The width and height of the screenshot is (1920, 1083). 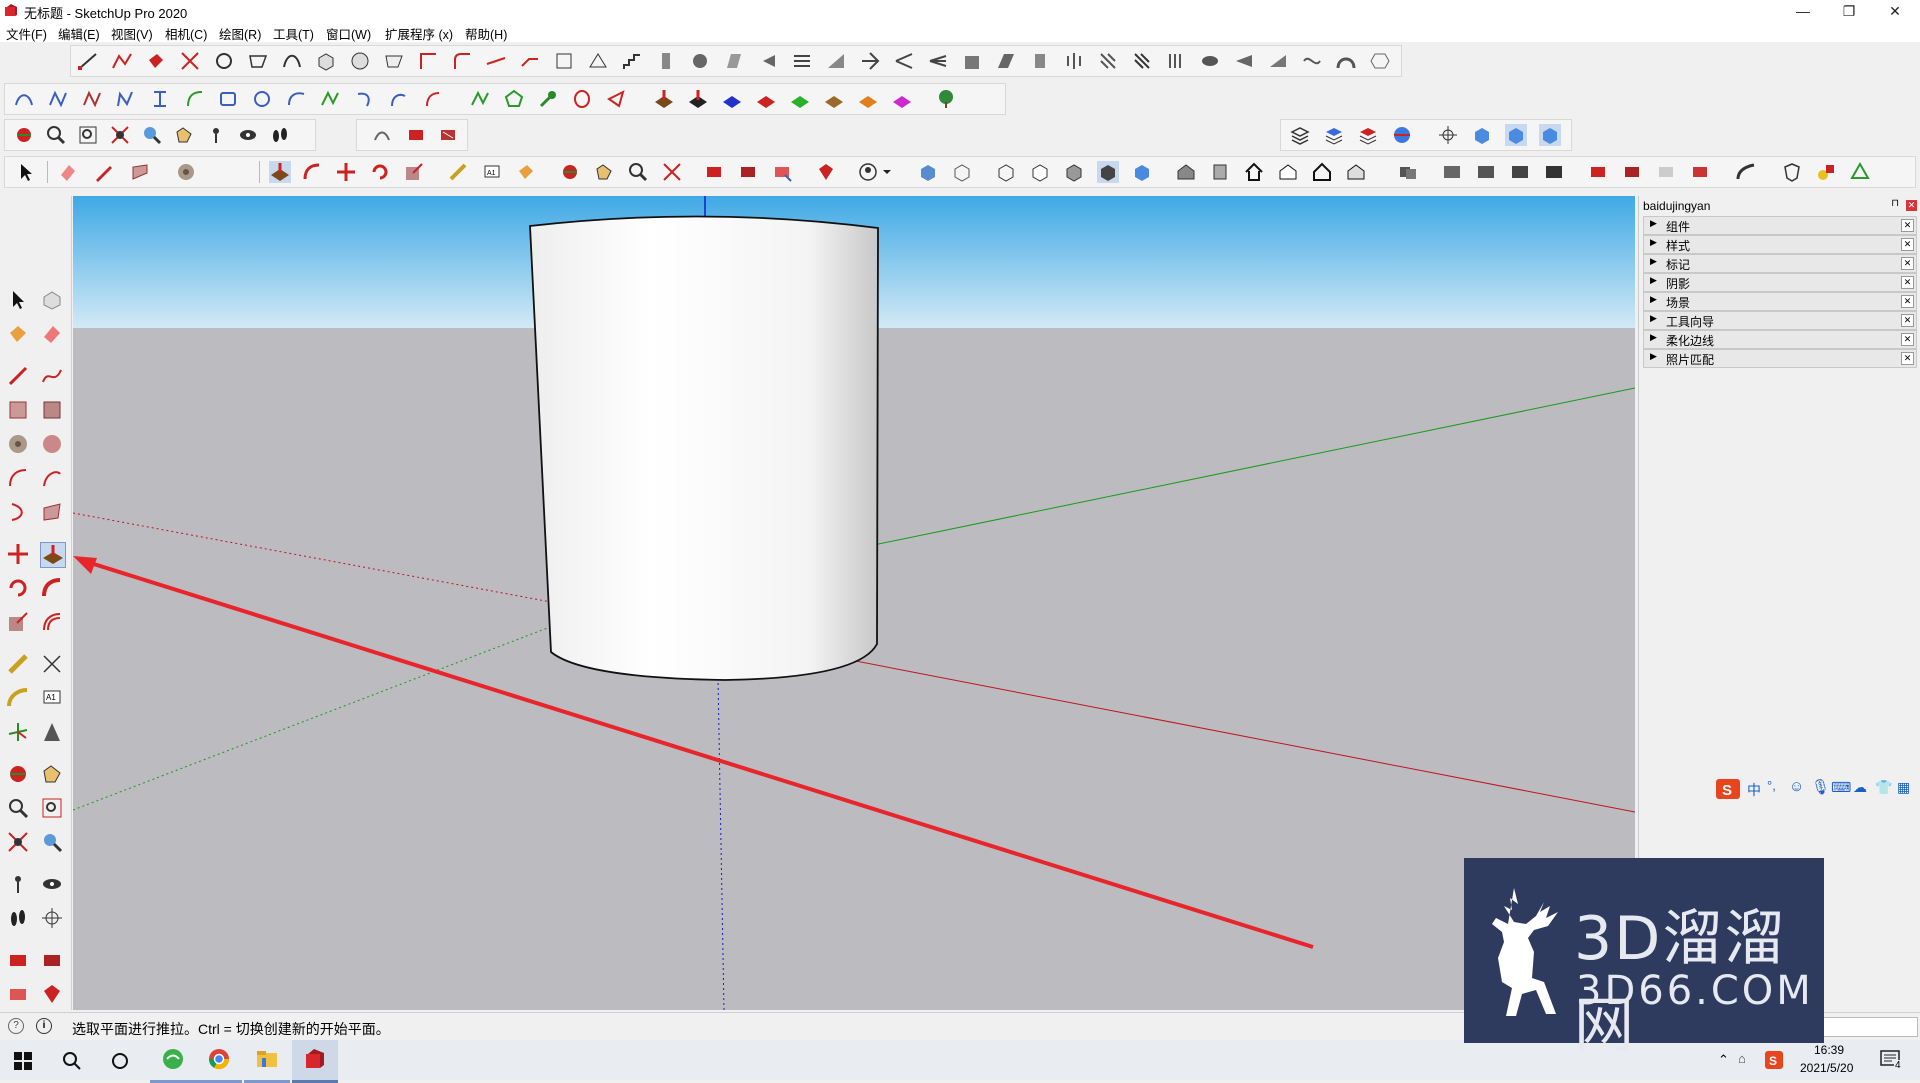 What do you see at coordinates (52, 410) in the screenshot?
I see `rotated-rectangle-left-icon` at bounding box center [52, 410].